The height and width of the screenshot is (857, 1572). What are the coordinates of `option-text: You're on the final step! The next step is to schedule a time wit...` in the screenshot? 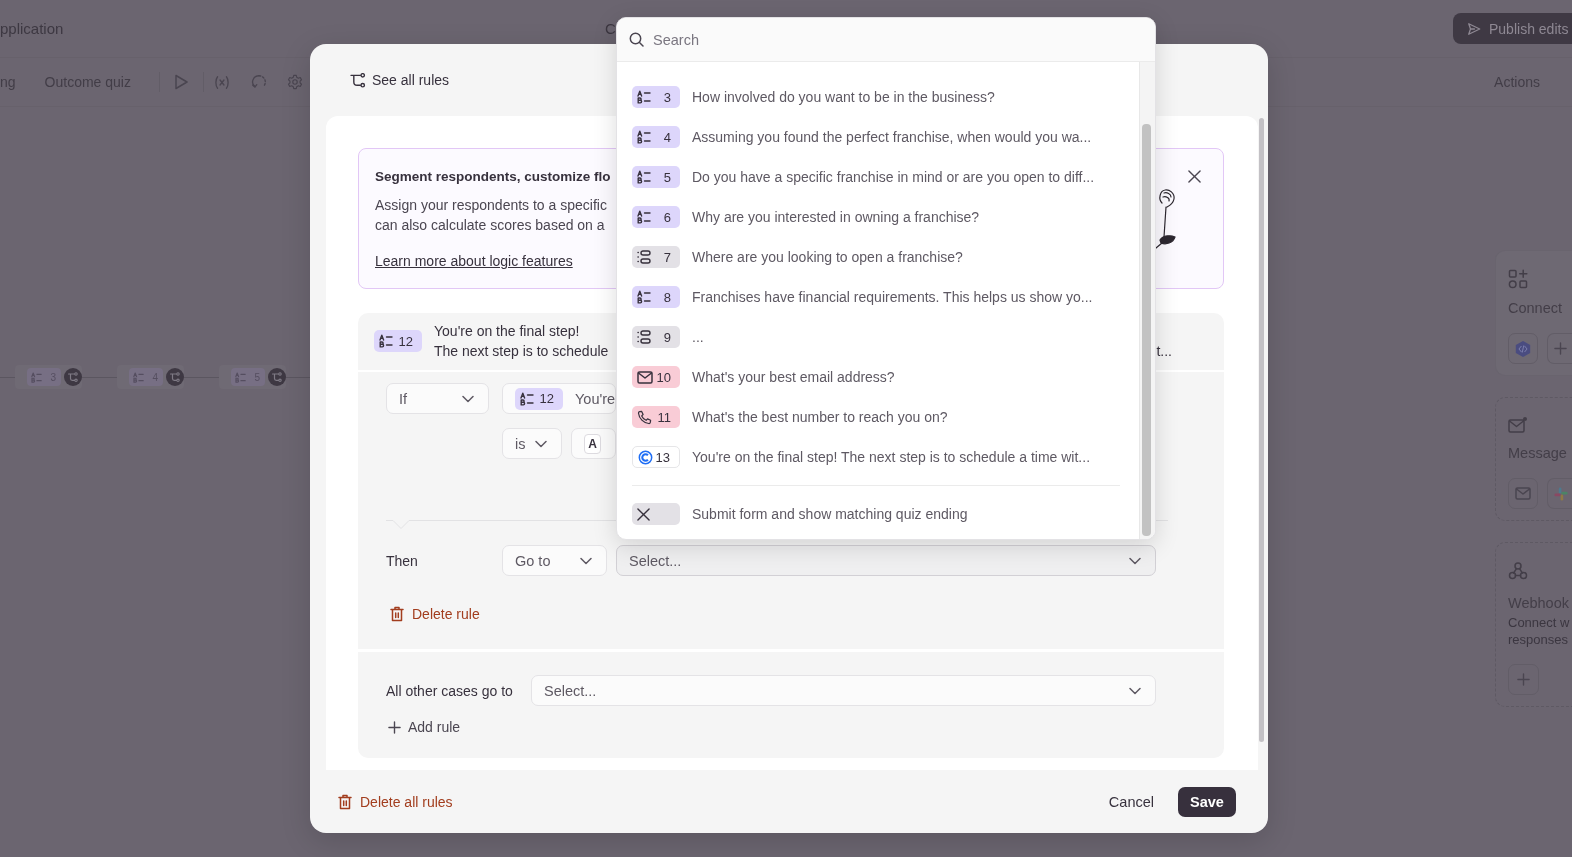 It's located at (891, 457).